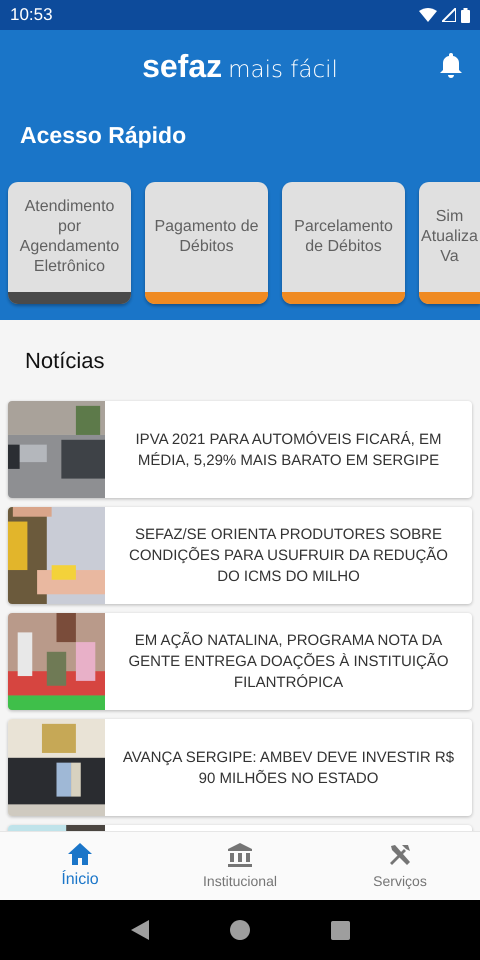 This screenshot has height=960, width=480. I want to click on card-label: Sim Atualiza Va, so click(449, 237).